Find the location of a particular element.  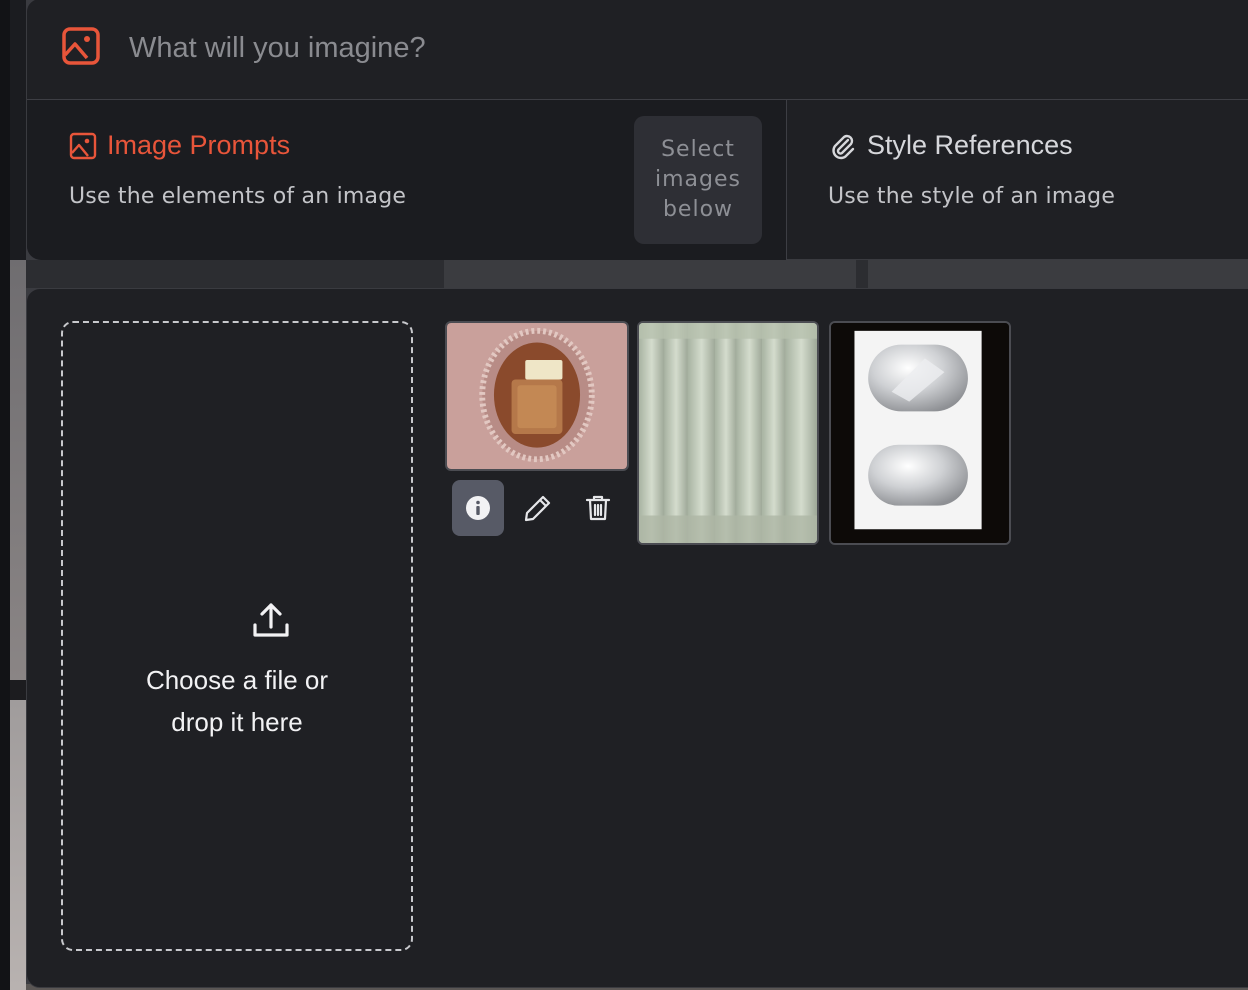

trash-icon is located at coordinates (598, 508).